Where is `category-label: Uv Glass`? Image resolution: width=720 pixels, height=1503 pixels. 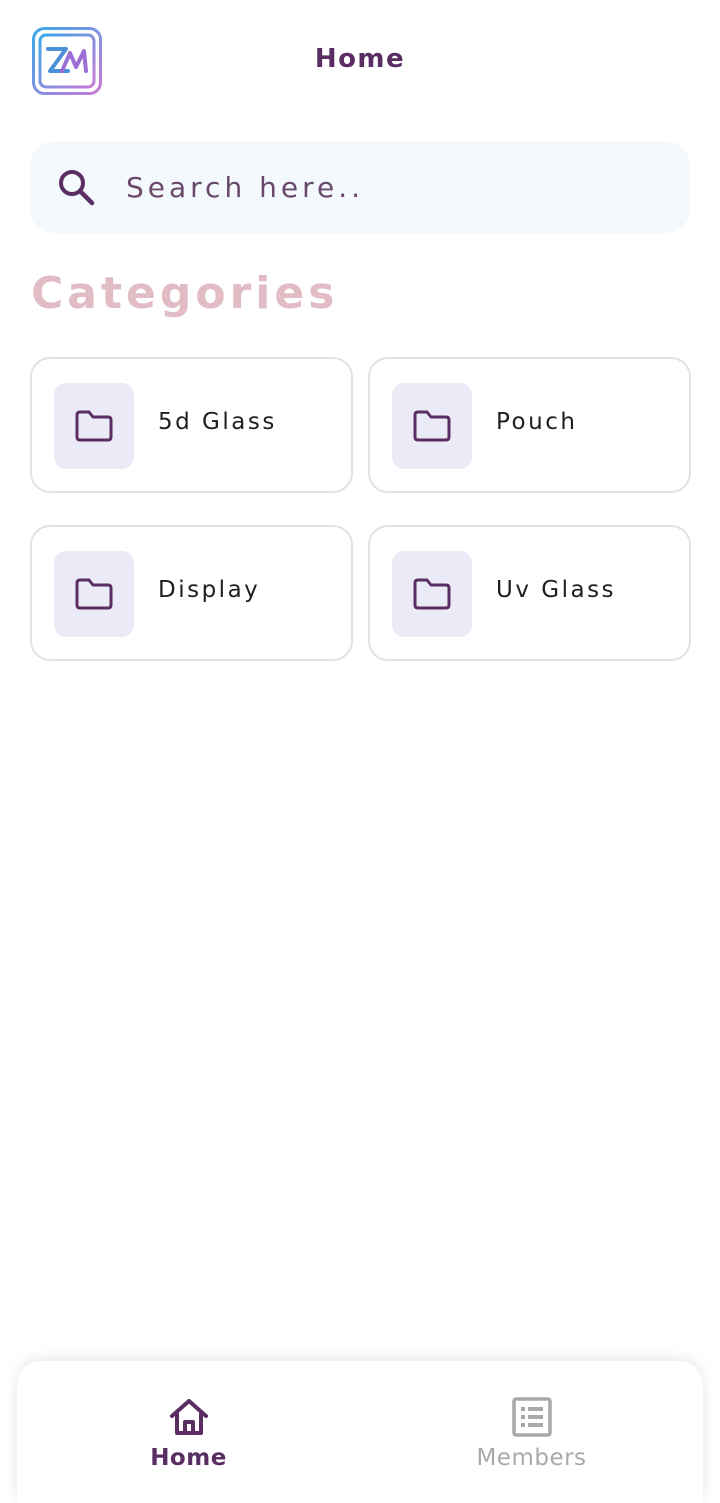
category-label: Uv Glass is located at coordinates (556, 590).